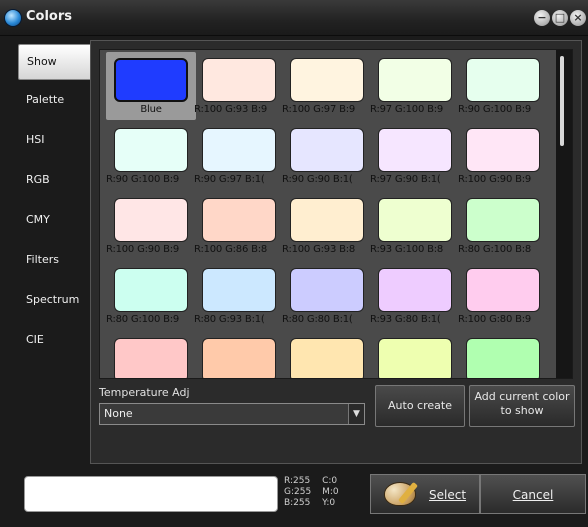 The height and width of the screenshot is (527, 588). I want to click on color-swatch-label: R:90 G:97 B:1(, so click(229, 179).